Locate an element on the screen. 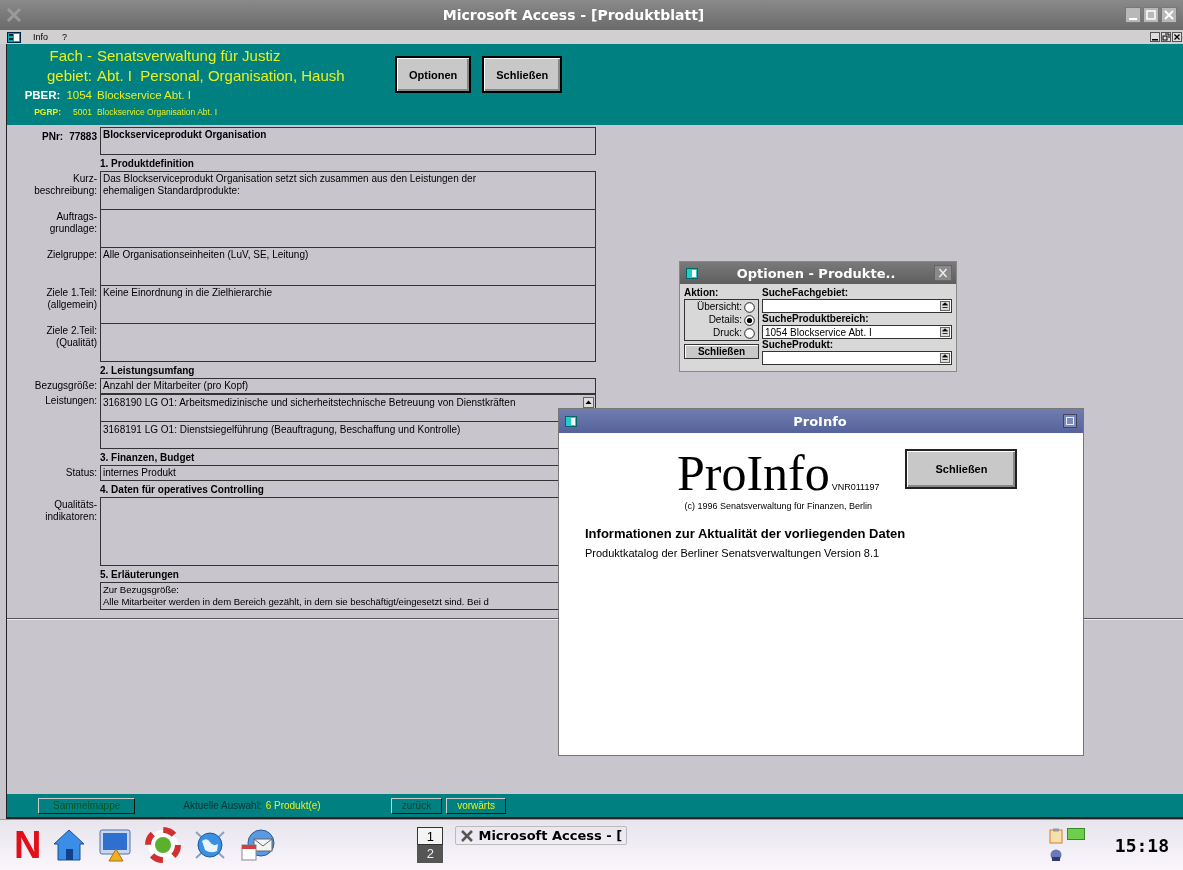 This screenshot has width=1183, height=870. section-heading: 1. Produktdefinition is located at coordinates (147, 164).